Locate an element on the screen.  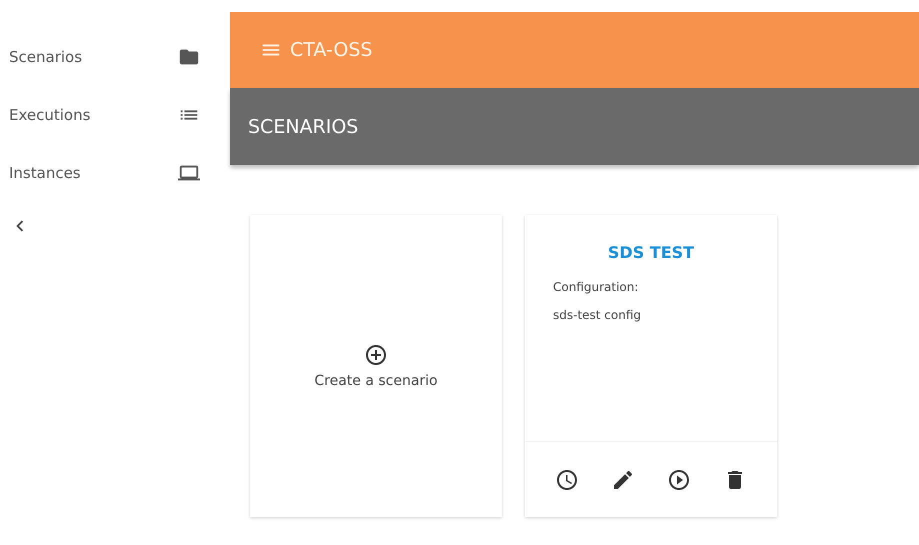
scenario-name: SDS TEST is located at coordinates (651, 252).